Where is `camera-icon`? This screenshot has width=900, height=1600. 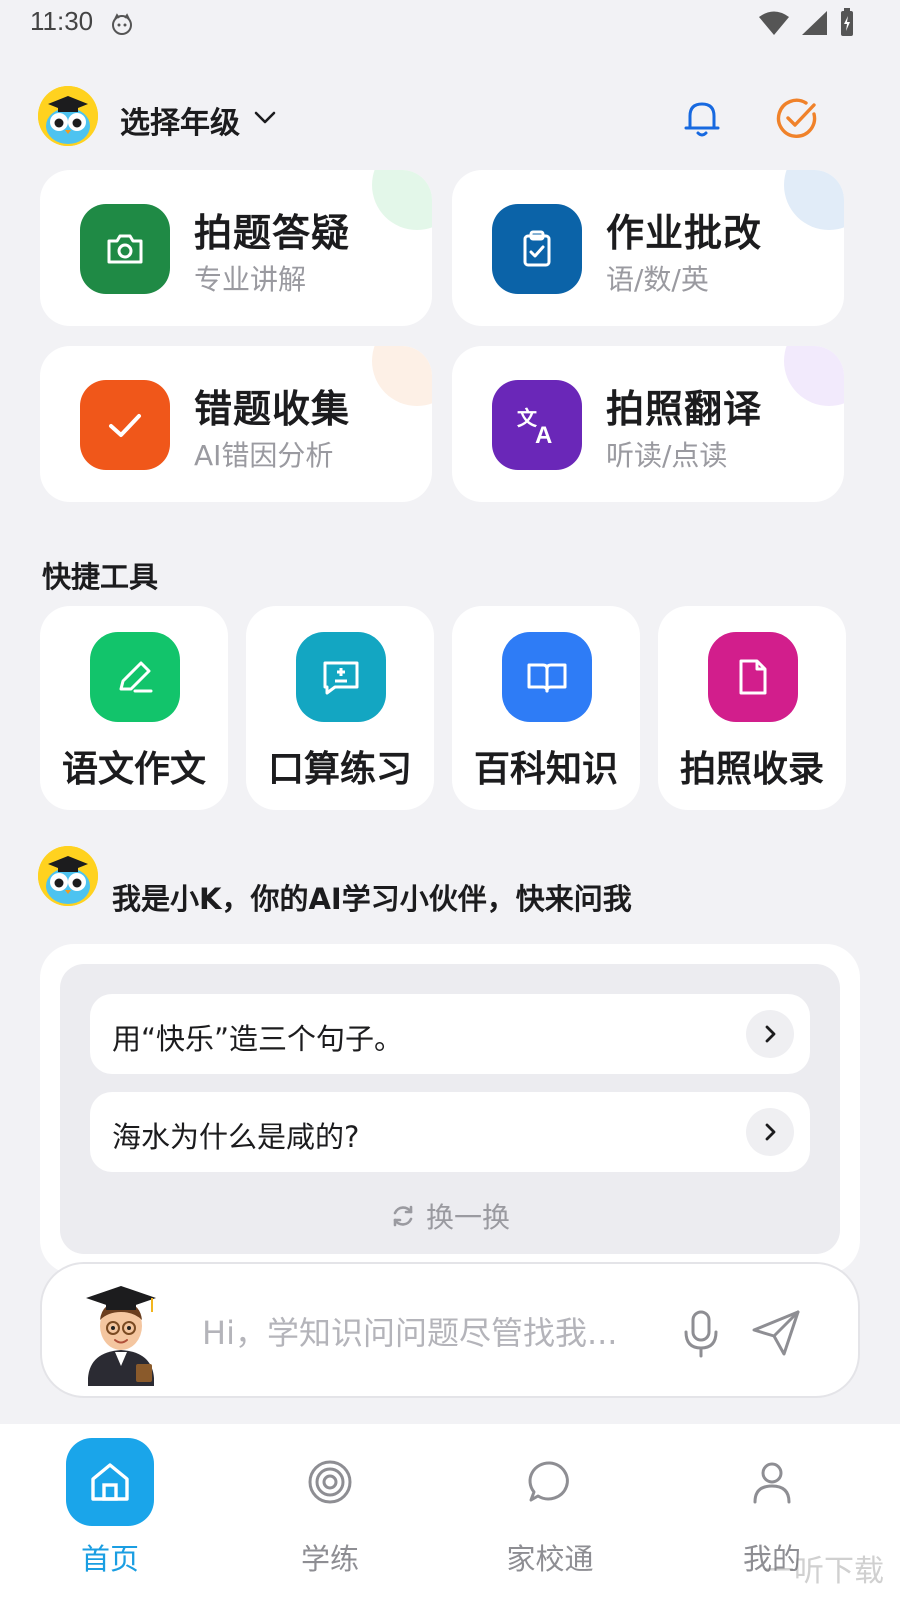 camera-icon is located at coordinates (125, 249).